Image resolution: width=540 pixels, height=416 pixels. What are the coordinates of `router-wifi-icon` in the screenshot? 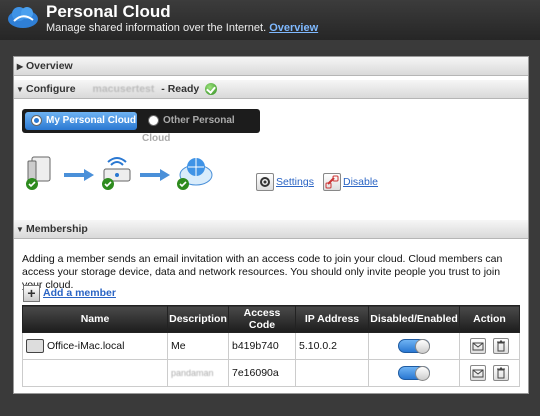 It's located at (116, 173).